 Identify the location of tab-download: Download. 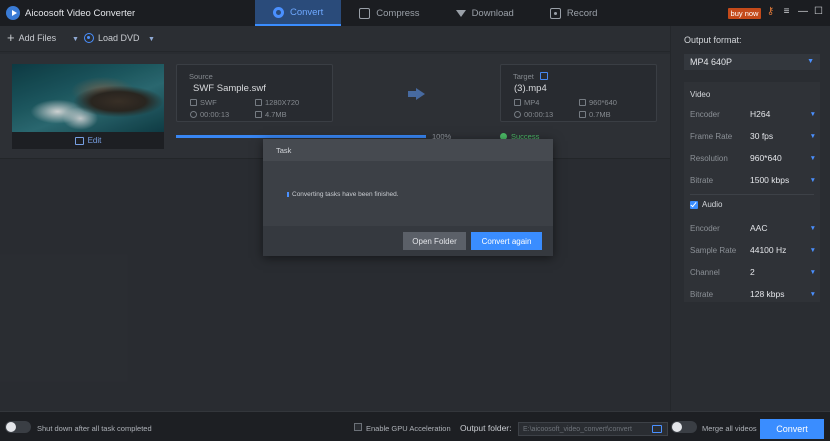
(485, 13).